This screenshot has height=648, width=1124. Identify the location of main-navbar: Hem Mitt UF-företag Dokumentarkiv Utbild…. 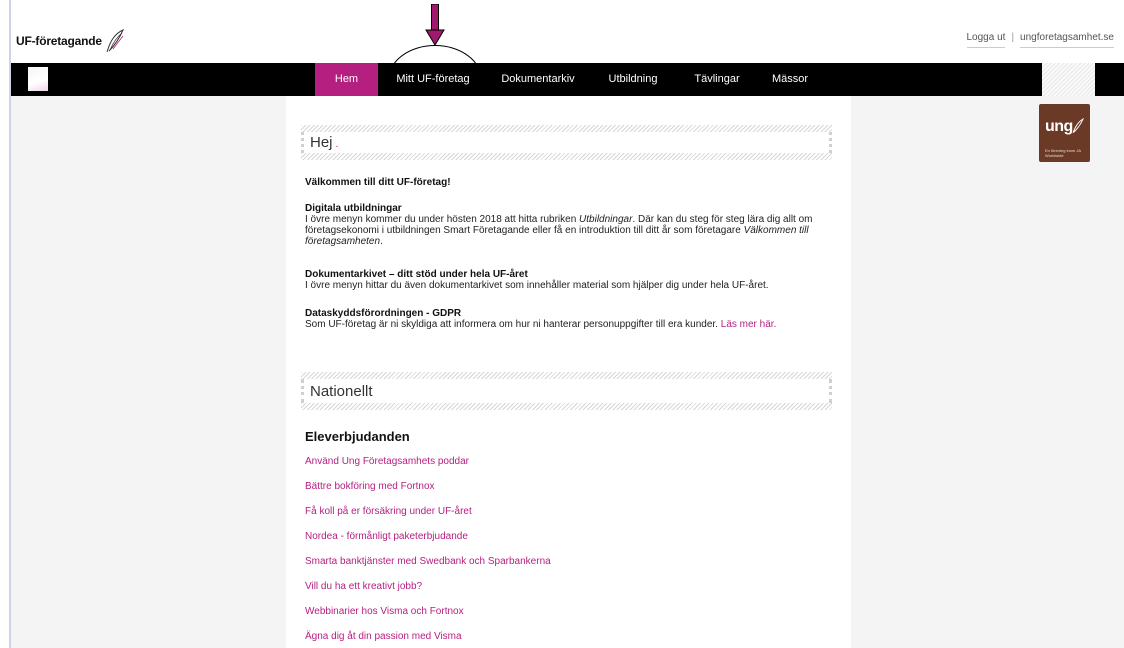
(567, 84).